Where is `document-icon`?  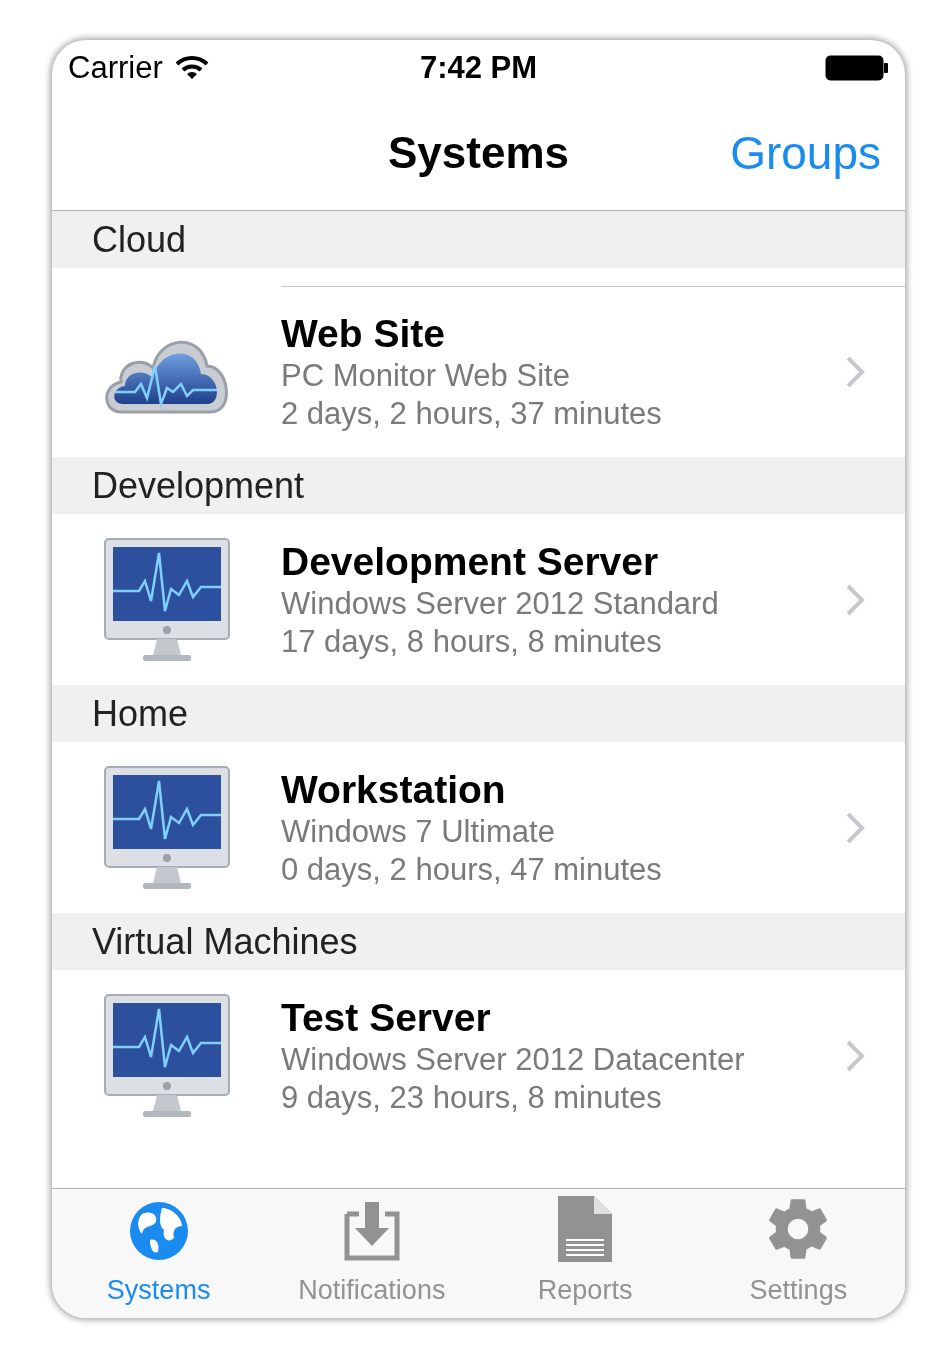 document-icon is located at coordinates (585, 1228).